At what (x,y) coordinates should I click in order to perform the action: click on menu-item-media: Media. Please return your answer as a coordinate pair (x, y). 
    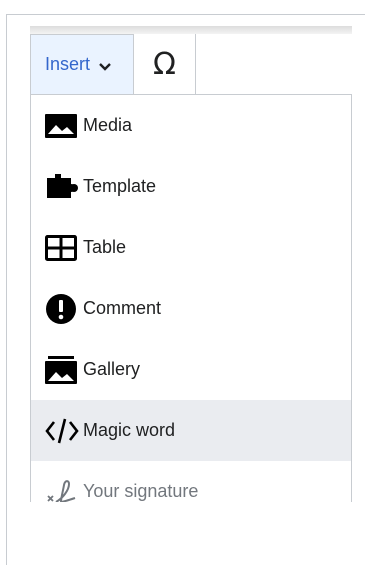
    Looking at the image, I should click on (191, 125).